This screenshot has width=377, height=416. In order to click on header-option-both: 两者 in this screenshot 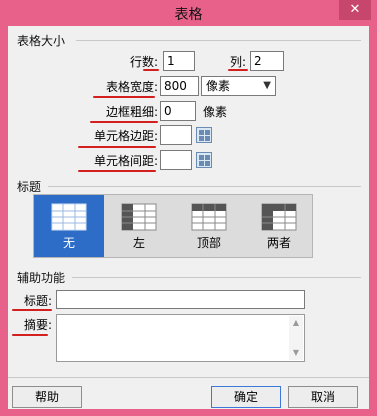, I will do `click(279, 226)`.